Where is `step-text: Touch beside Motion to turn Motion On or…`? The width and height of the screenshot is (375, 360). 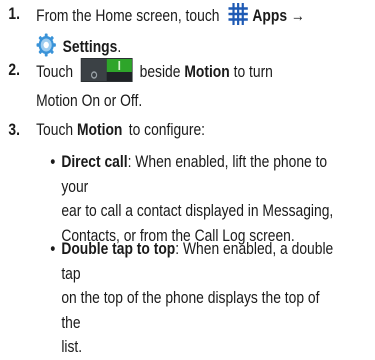 step-text: Touch beside Motion to turn Motion On or… is located at coordinates (195, 85).